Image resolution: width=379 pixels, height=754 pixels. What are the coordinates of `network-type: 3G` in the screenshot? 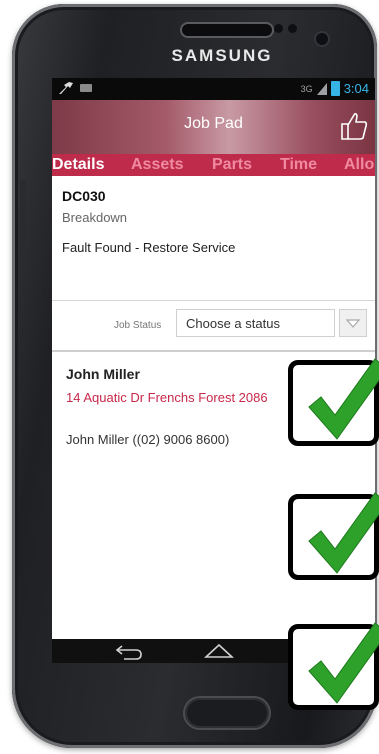 It's located at (306, 88).